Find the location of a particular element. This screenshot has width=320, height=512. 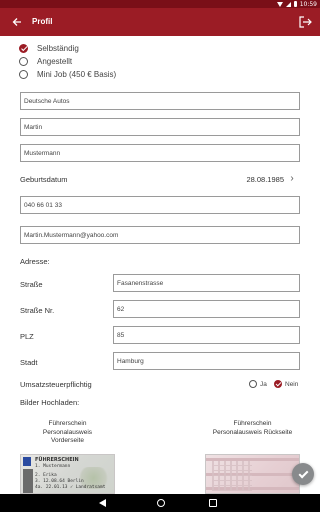

front-caption: Führerschein Personalausweis Vorderseite is located at coordinates (67, 433).